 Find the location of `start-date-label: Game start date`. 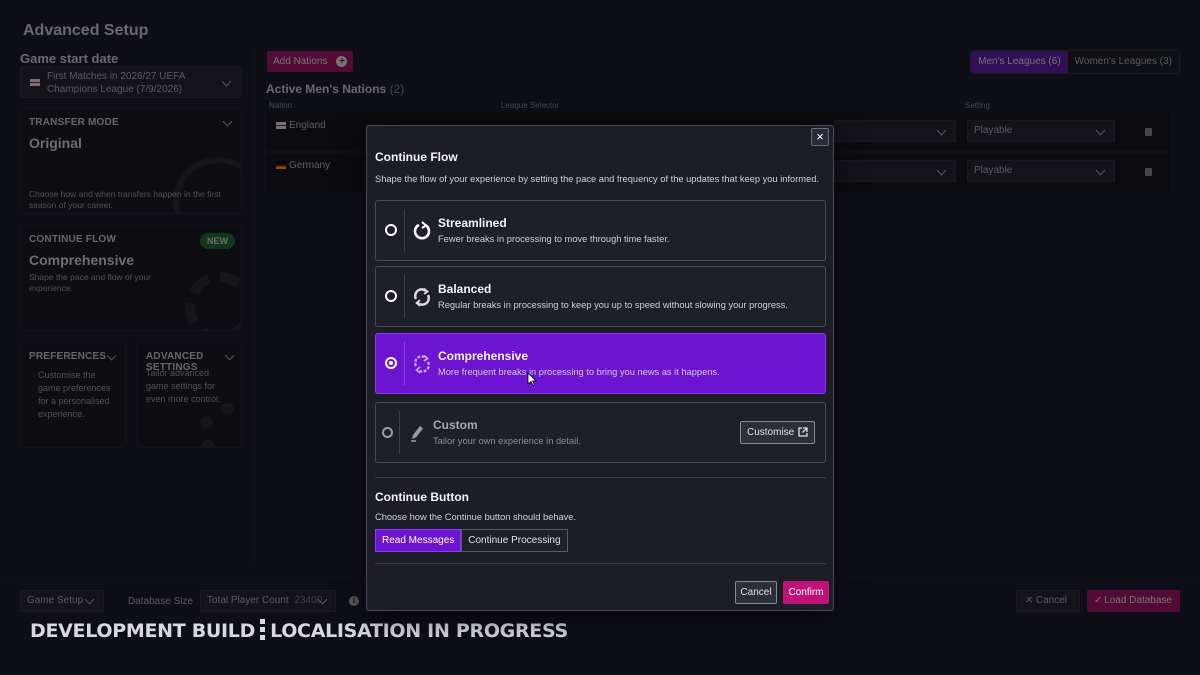

start-date-label: Game start date is located at coordinates (69, 58).